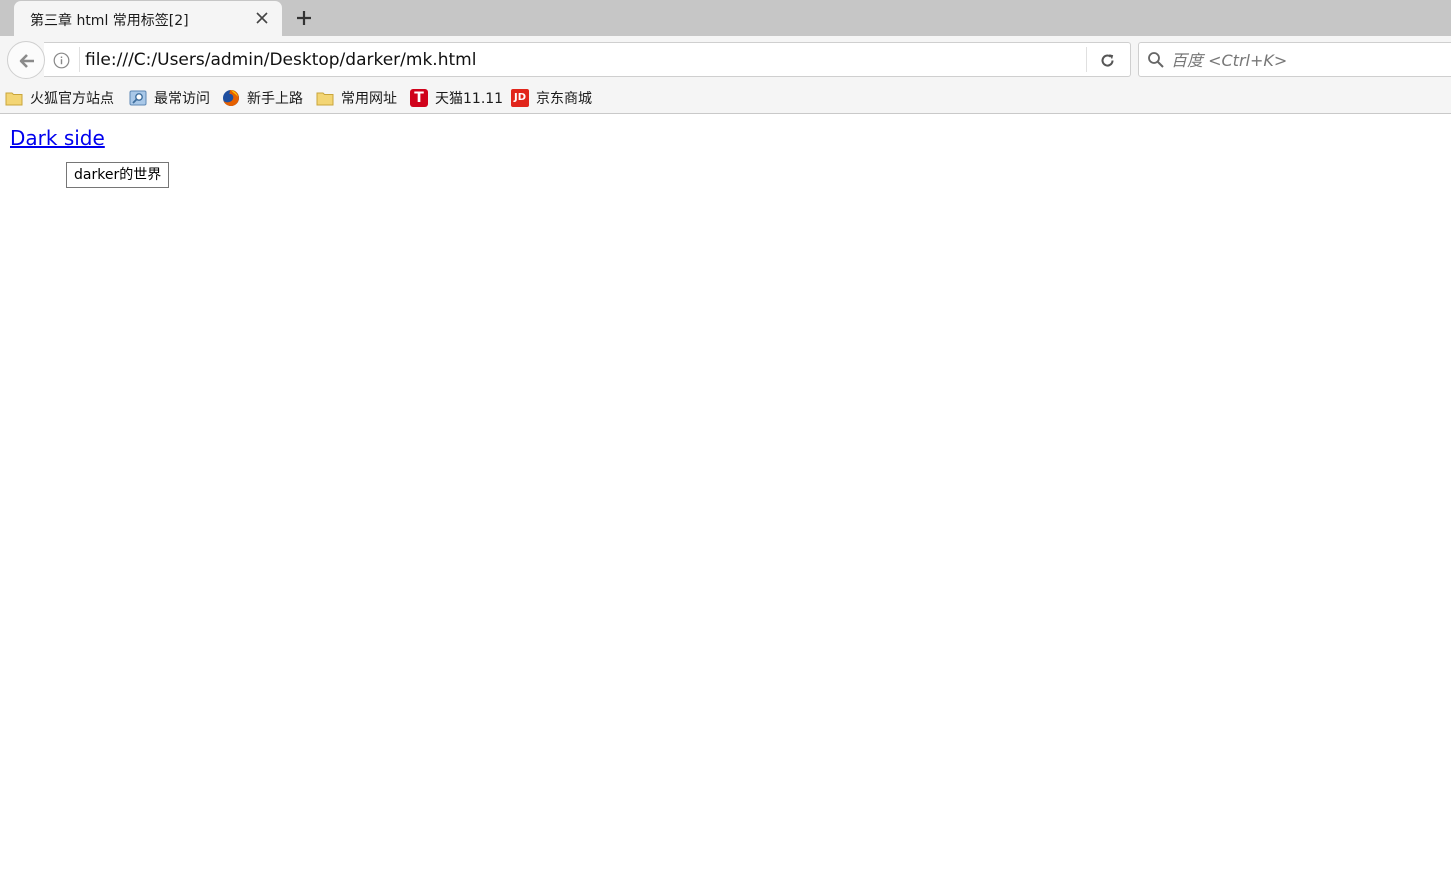 This screenshot has width=1451, height=887. What do you see at coordinates (580, 60) in the screenshot?
I see `url-input` at bounding box center [580, 60].